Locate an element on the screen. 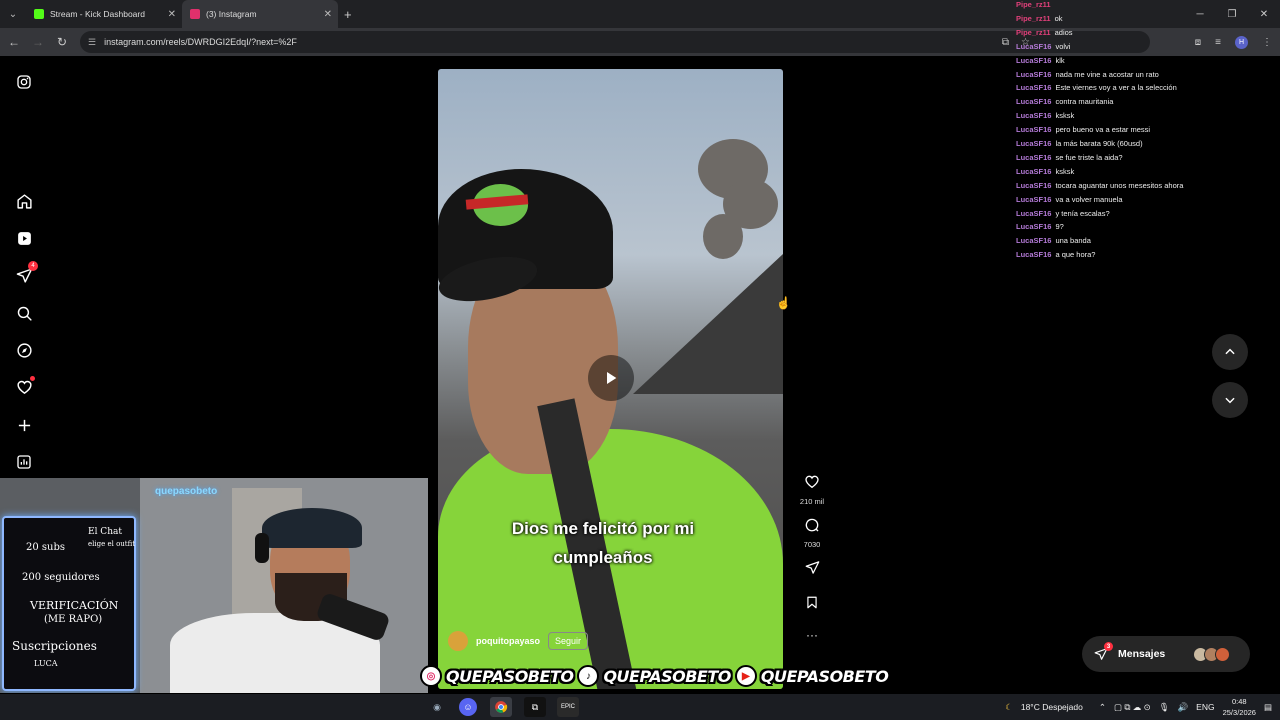  like-count: 210 mil is located at coordinates (812, 501).